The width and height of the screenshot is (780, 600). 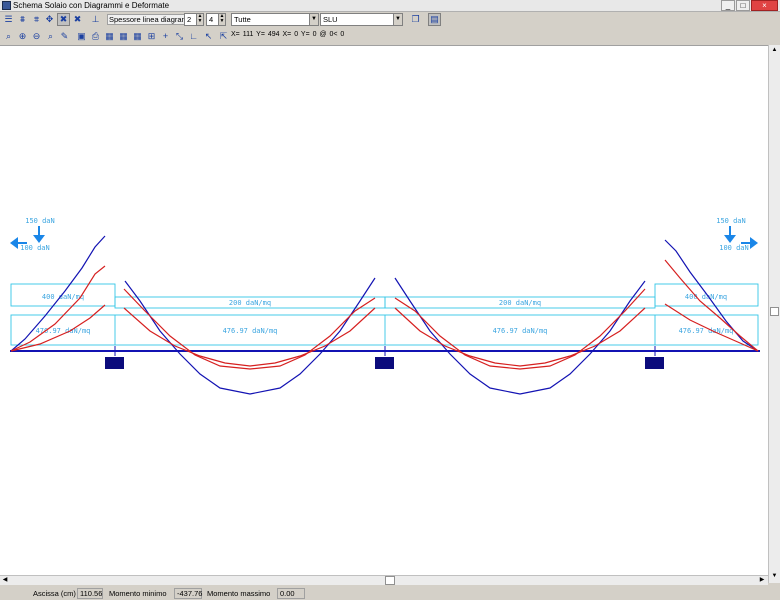 I want to click on copy-icon: ❐, so click(x=415, y=19).